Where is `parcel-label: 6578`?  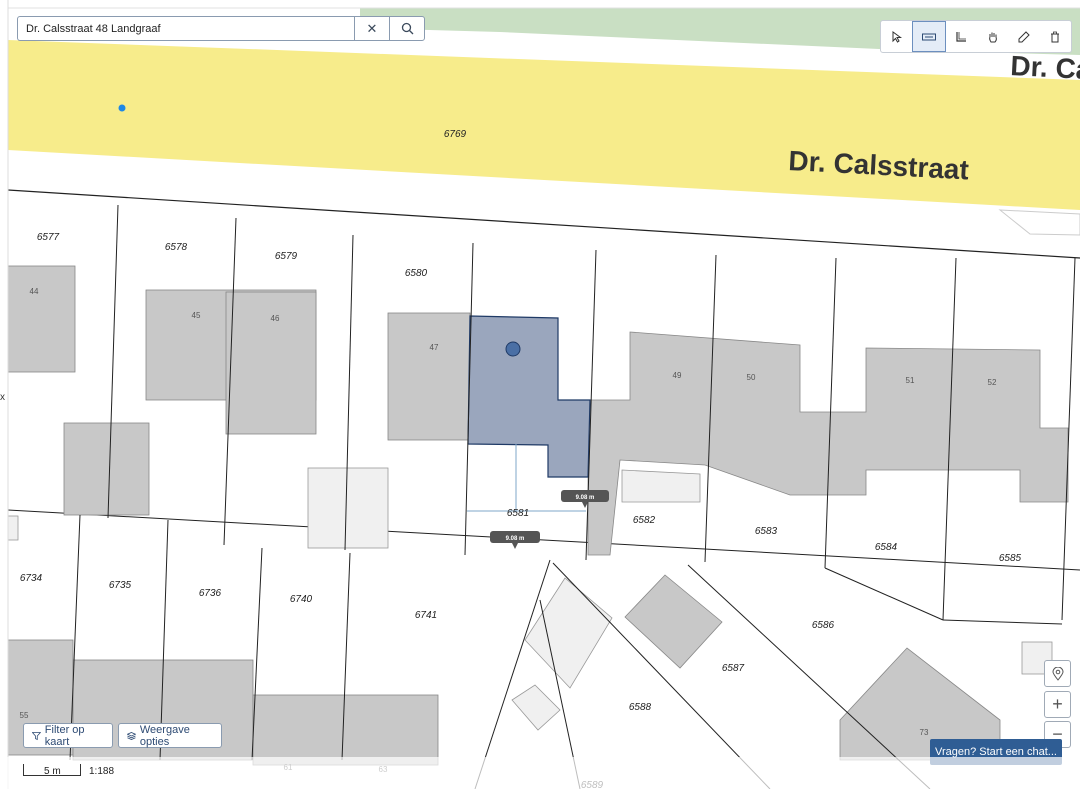 parcel-label: 6578 is located at coordinates (176, 247).